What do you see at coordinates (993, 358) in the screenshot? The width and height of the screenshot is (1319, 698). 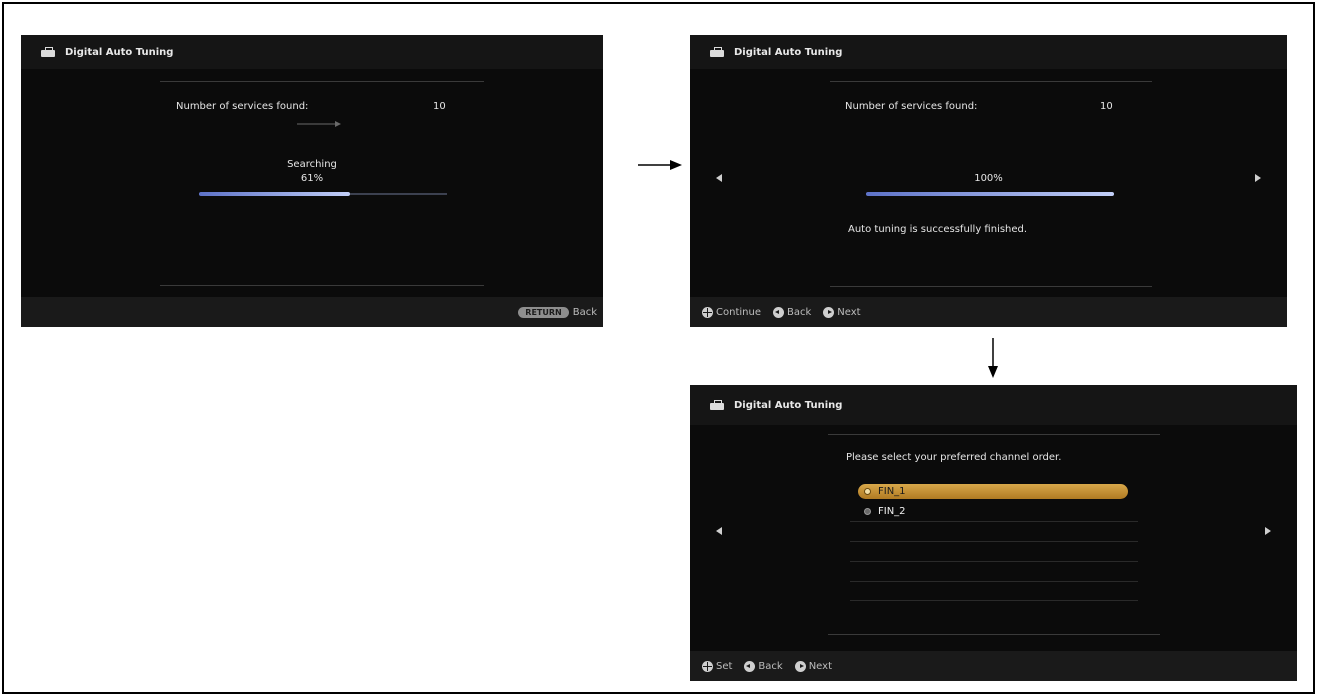 I see `flow-arrow-down-icon` at bounding box center [993, 358].